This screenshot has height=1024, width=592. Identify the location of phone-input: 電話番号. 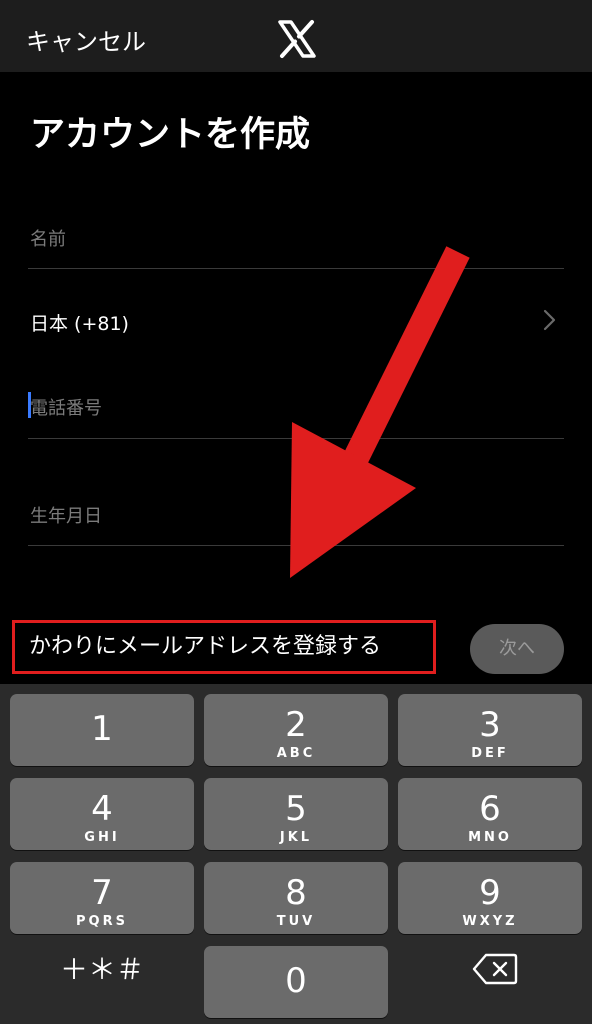
(66, 407).